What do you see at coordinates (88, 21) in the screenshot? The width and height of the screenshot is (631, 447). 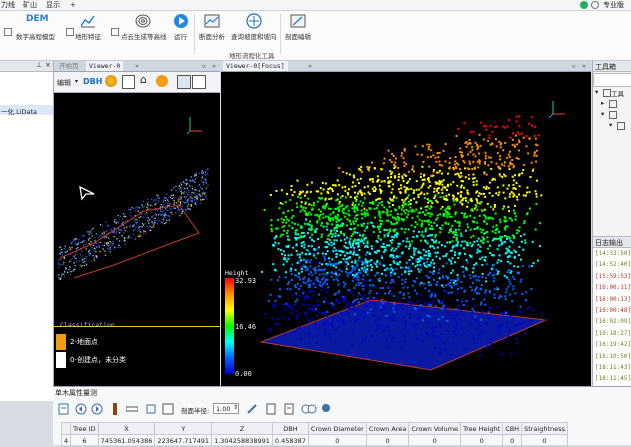 I see `terrain-feature-icon` at bounding box center [88, 21].